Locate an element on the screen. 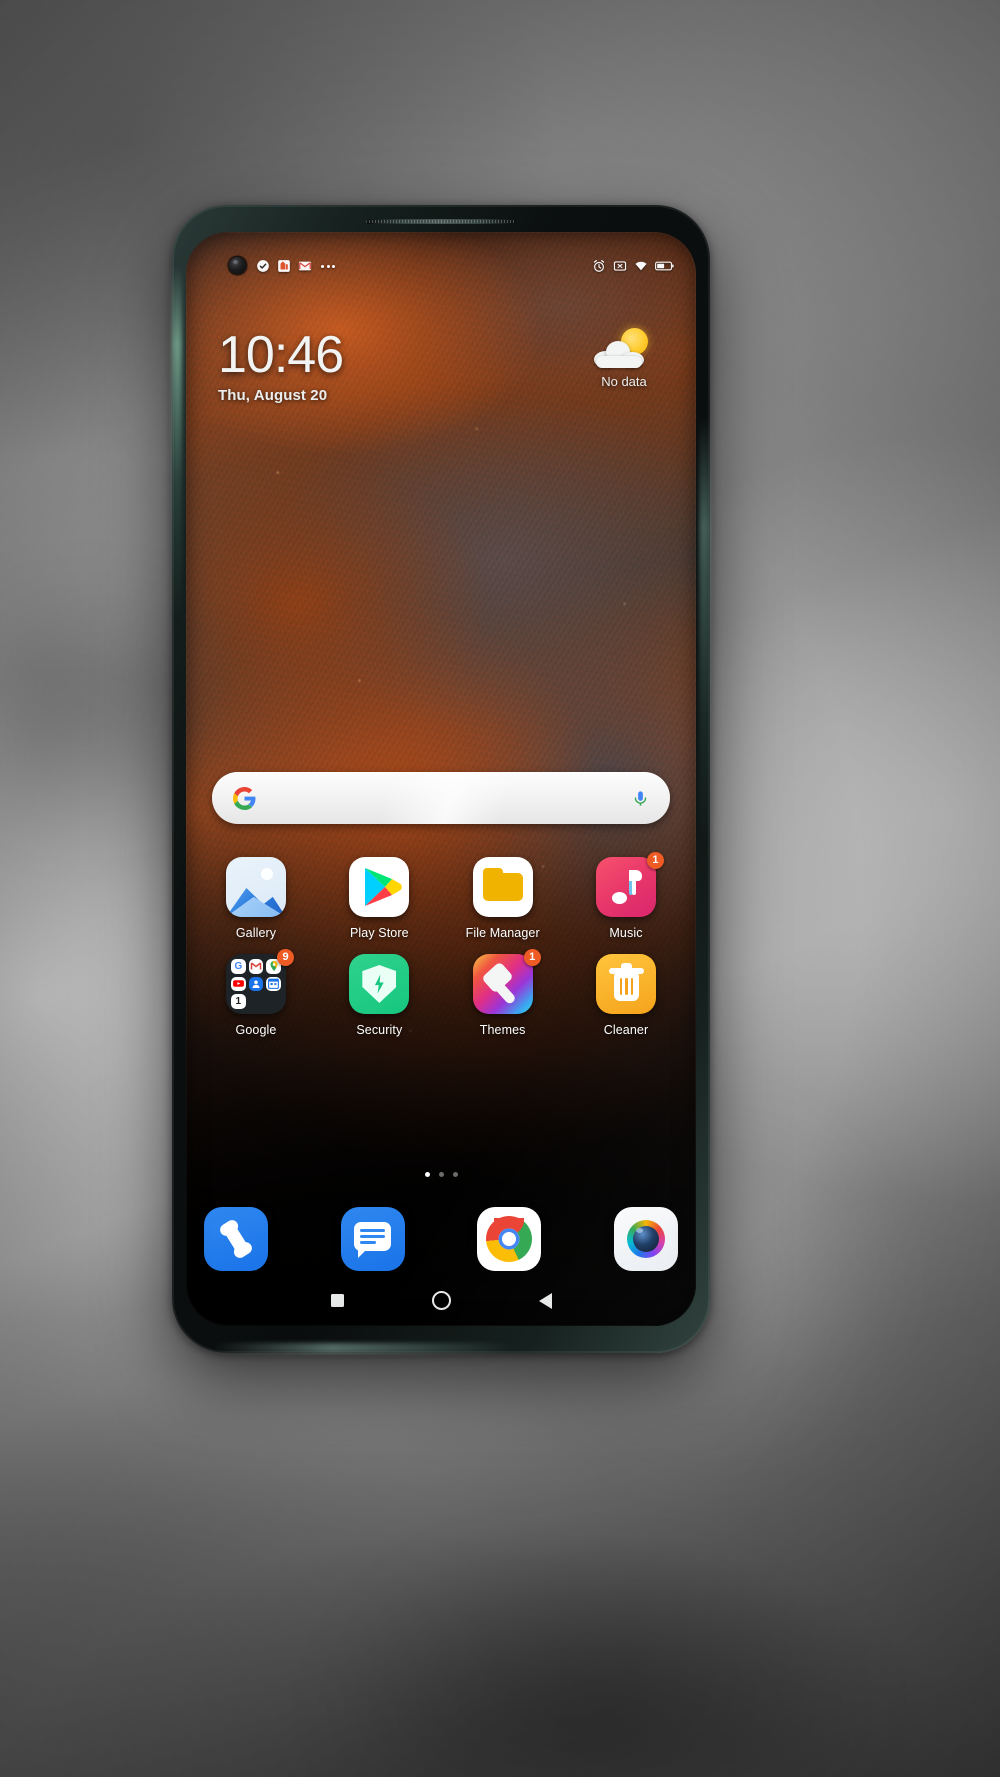 The image size is (1000, 1777). app-label: Gallery is located at coordinates (256, 933).